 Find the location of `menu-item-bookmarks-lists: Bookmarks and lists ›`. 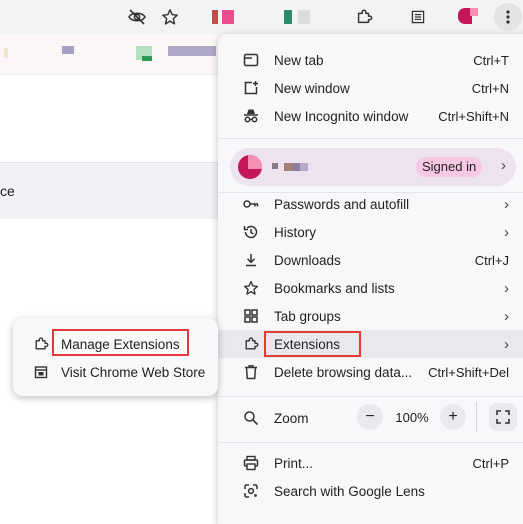

menu-item-bookmarks-lists: Bookmarks and lists › is located at coordinates (370, 288).